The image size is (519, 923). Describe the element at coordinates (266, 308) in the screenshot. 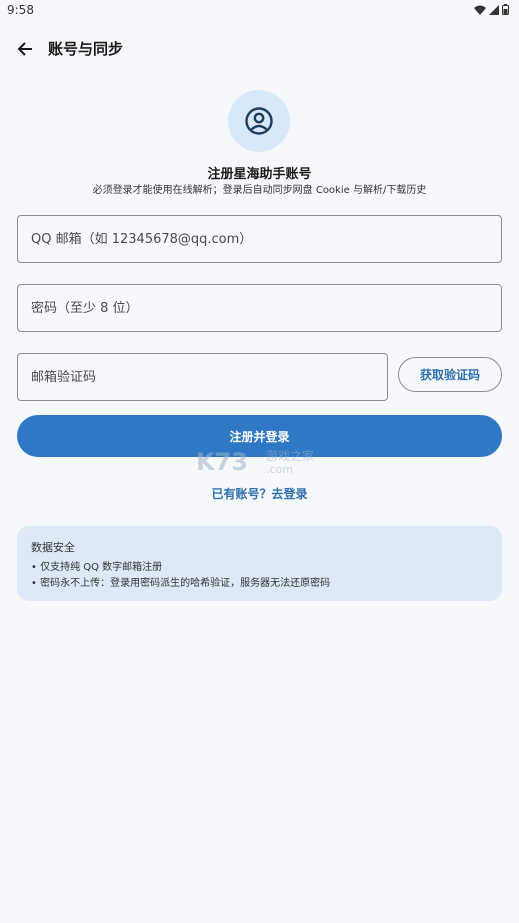

I see `password-input` at that location.